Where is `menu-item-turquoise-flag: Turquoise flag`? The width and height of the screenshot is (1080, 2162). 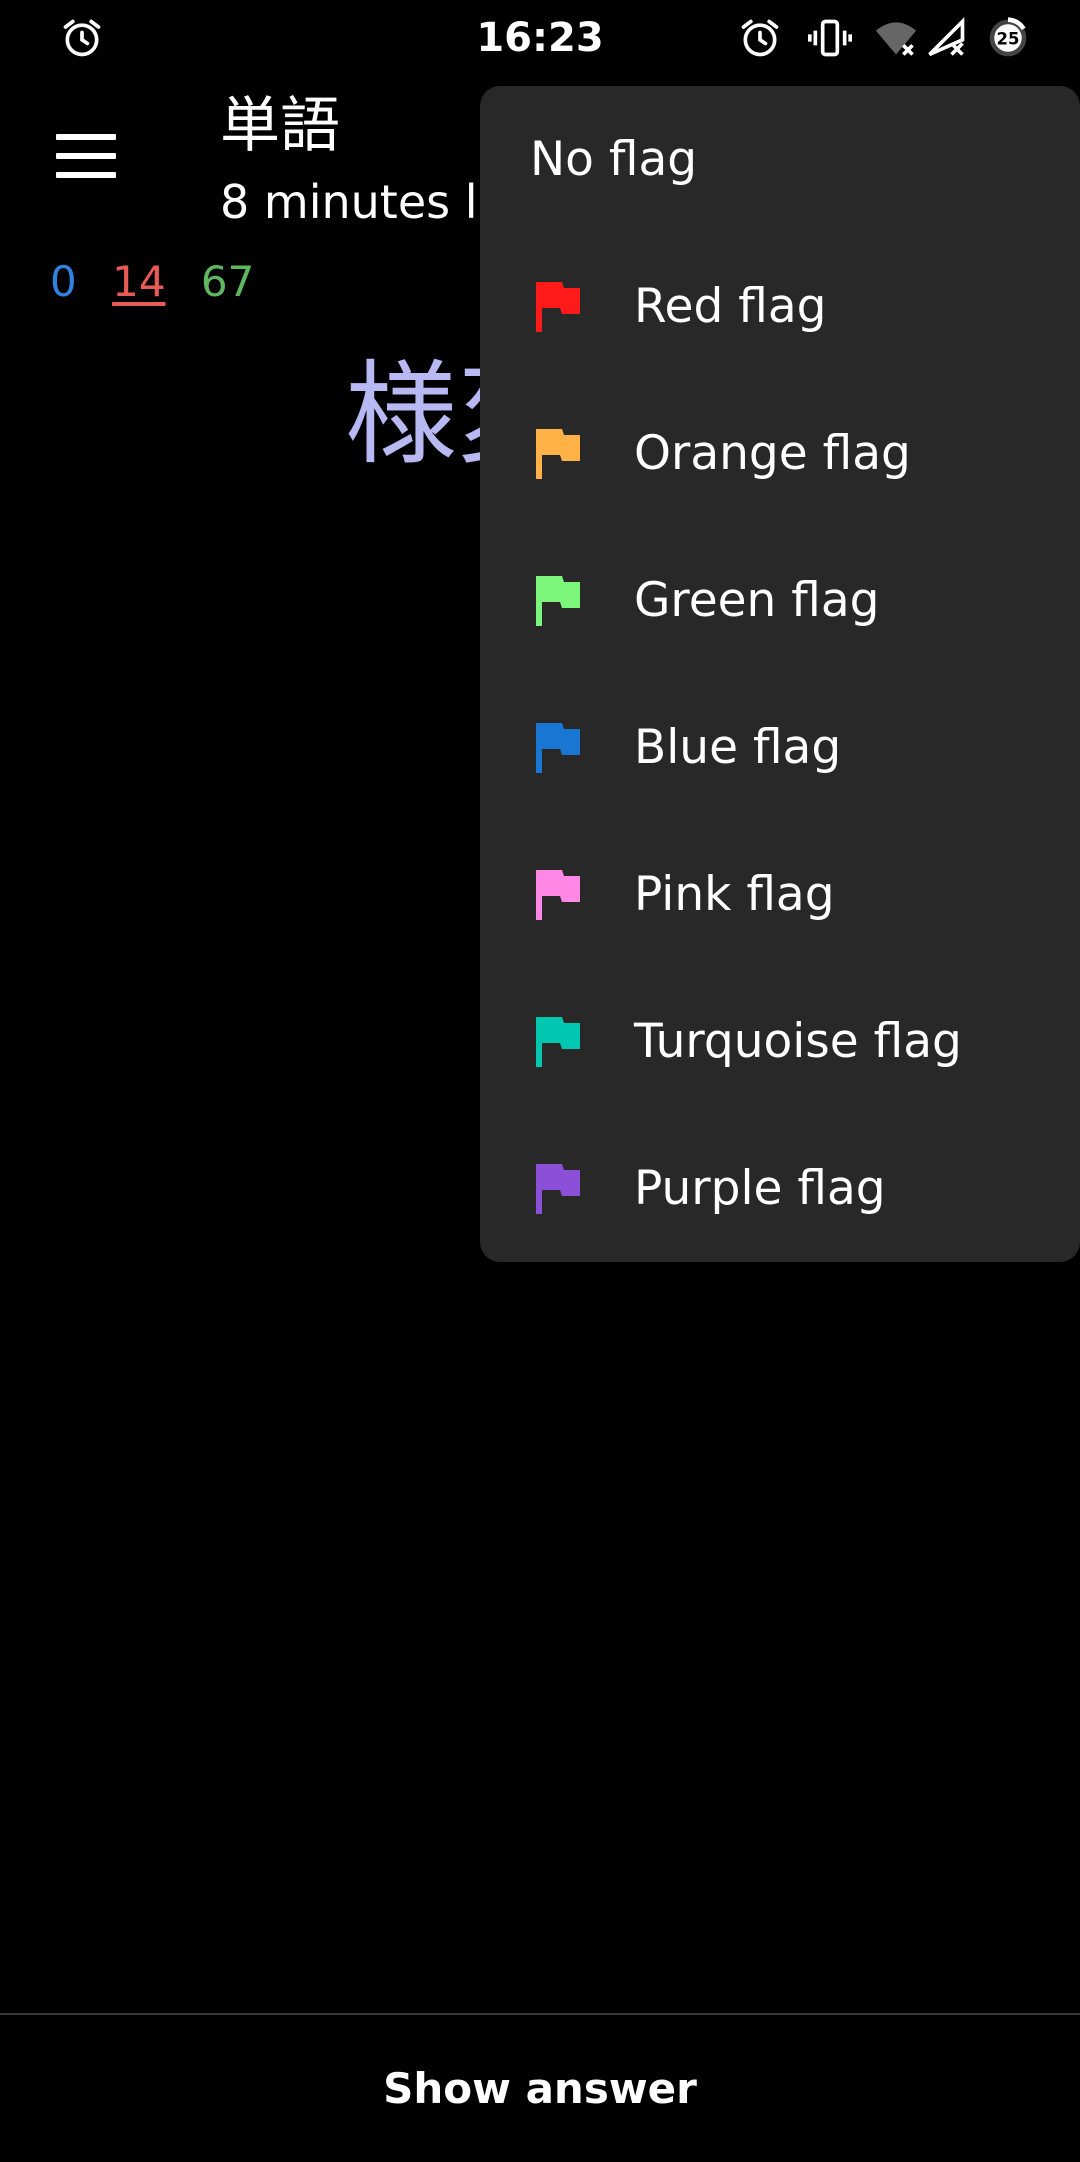 menu-item-turquoise-flag: Turquoise flag is located at coordinates (780, 1041).